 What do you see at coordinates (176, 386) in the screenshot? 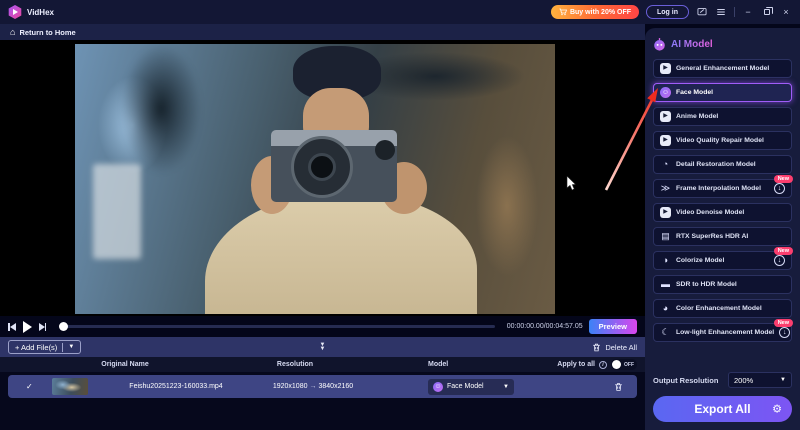
I see `file-name: Feishu20251223-160033.mp4` at bounding box center [176, 386].